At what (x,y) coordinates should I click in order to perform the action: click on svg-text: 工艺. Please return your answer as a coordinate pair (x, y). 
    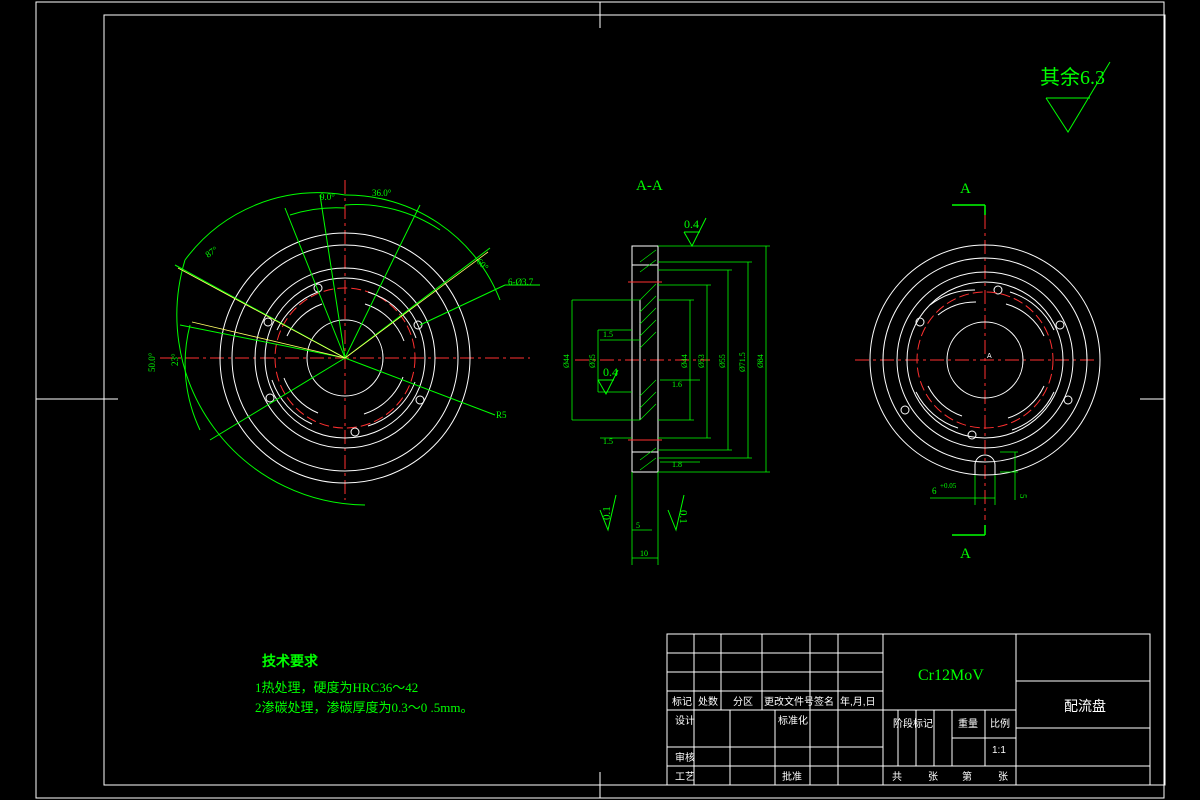
    Looking at the image, I should click on (685, 777).